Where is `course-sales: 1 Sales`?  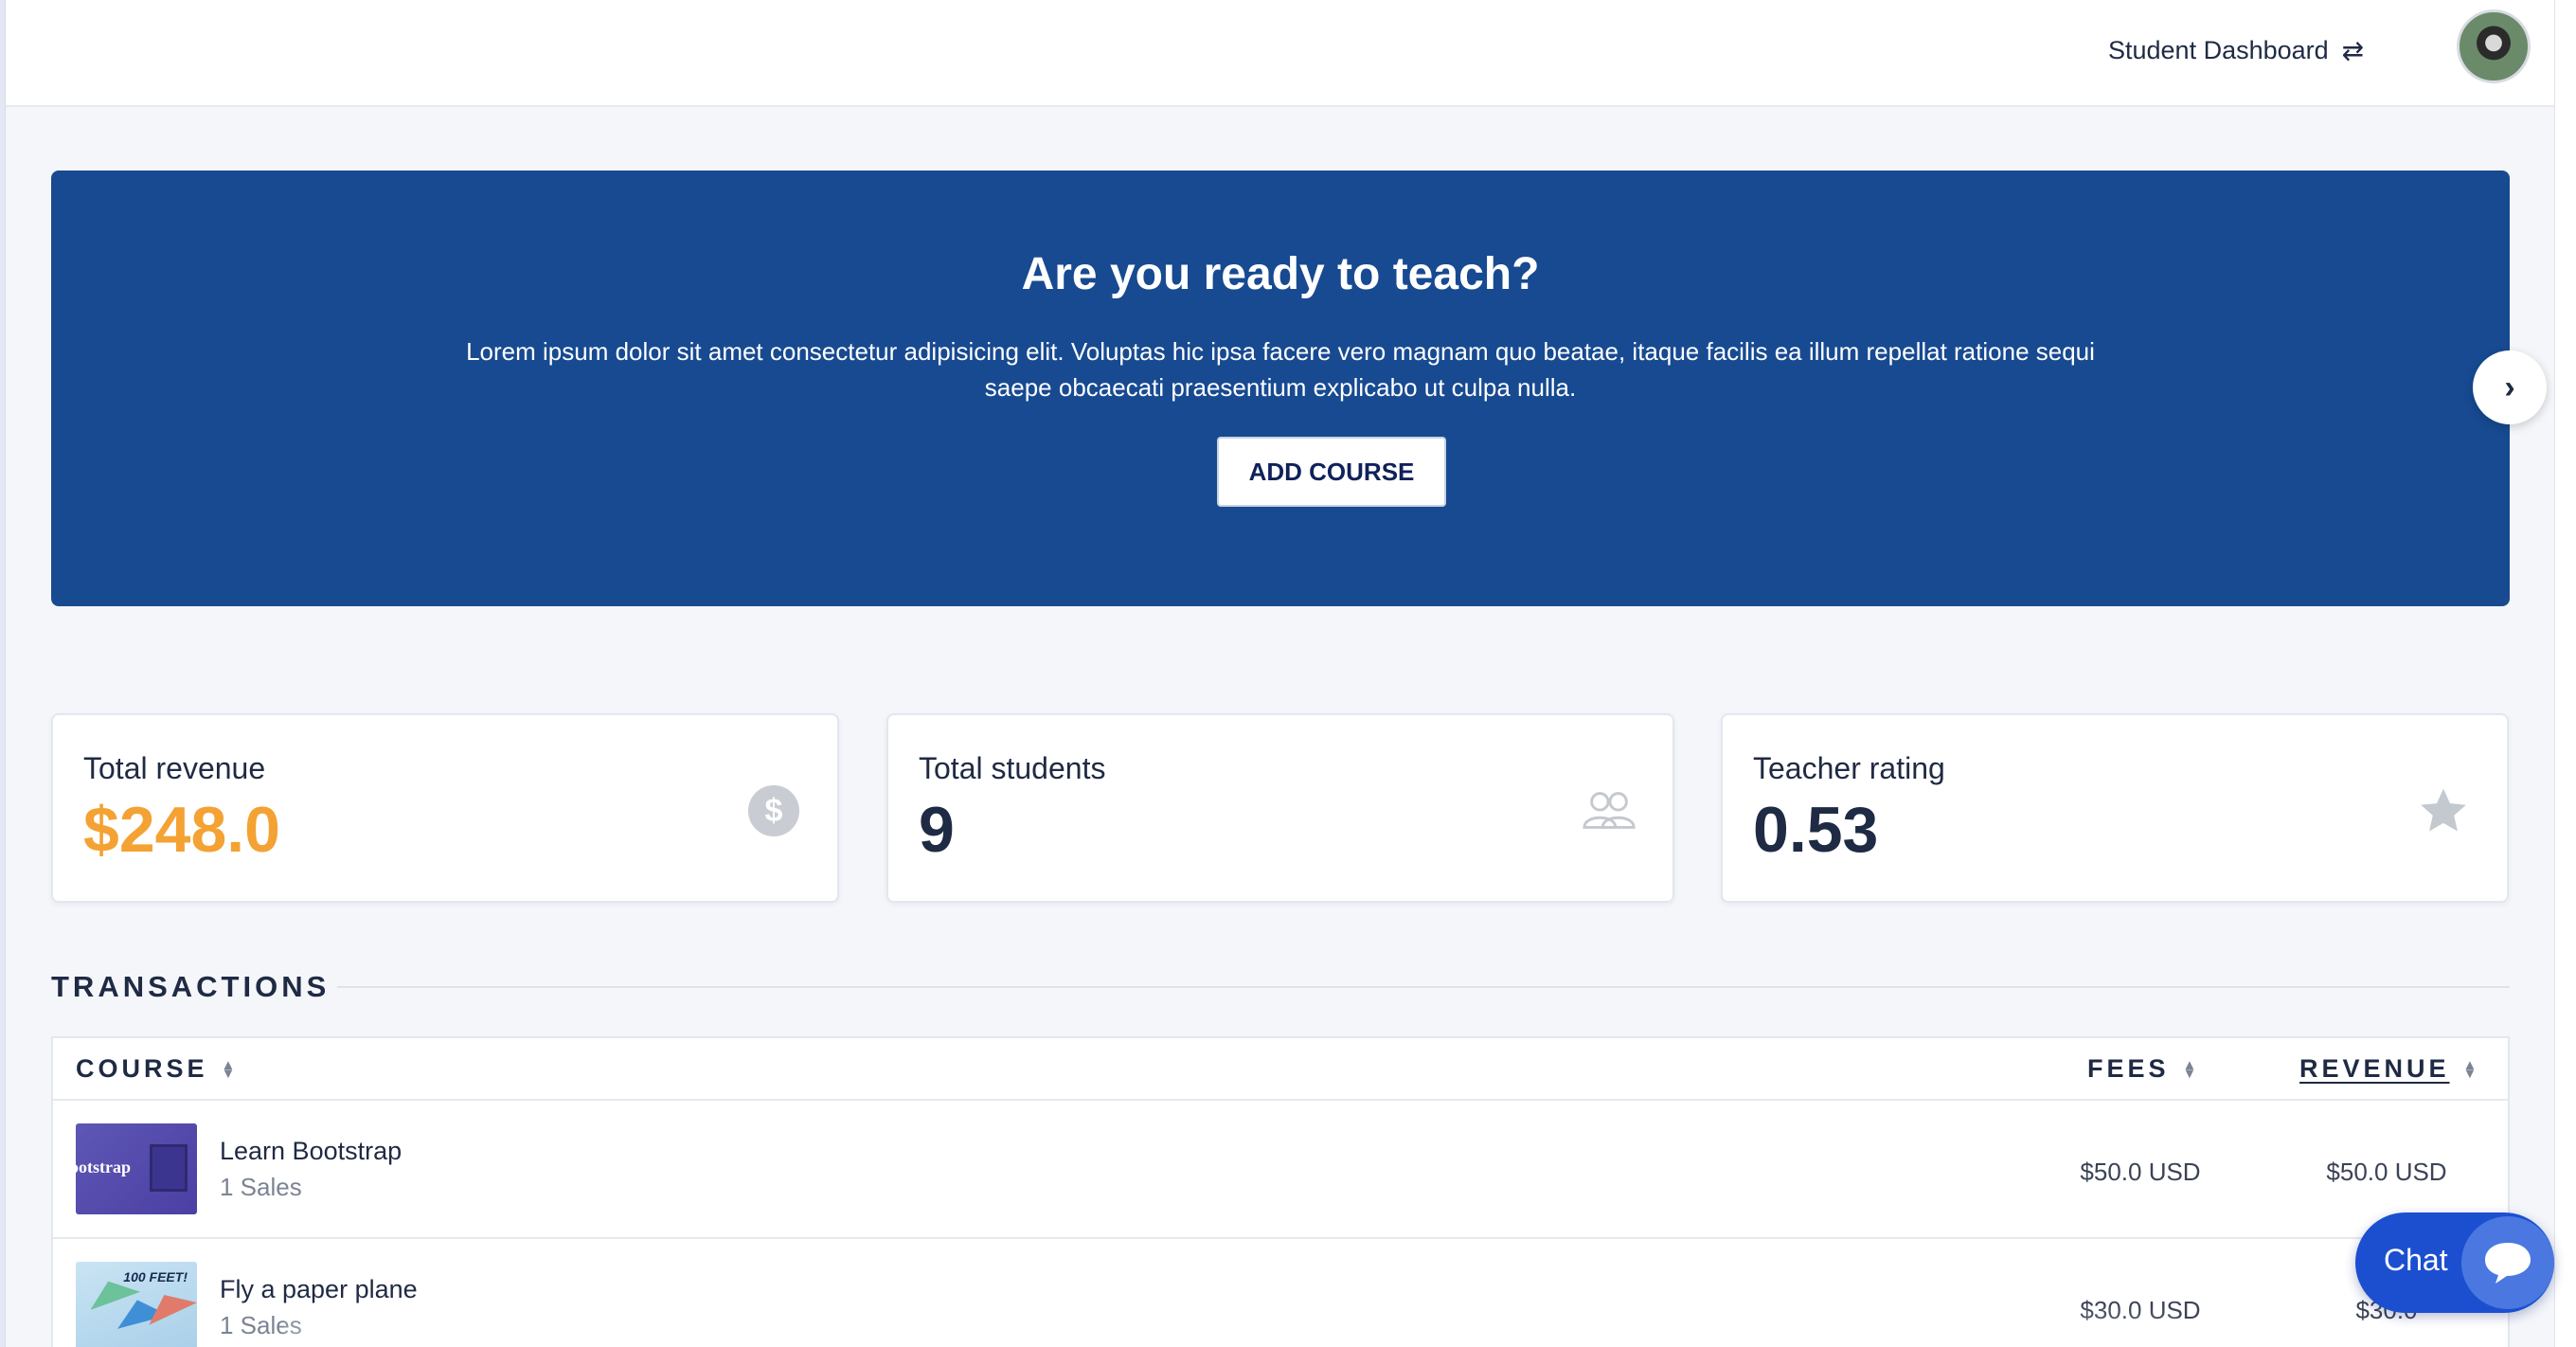 course-sales: 1 Sales is located at coordinates (261, 1187).